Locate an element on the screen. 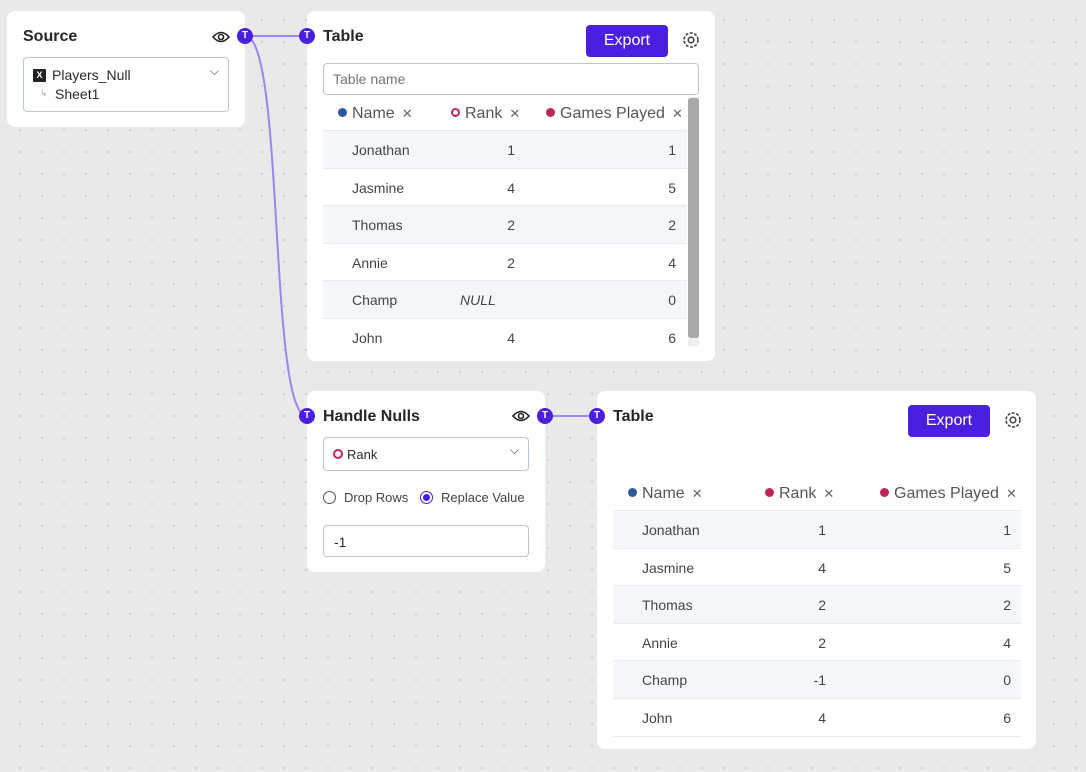 The width and height of the screenshot is (1086, 772). handle-nulls-output-port: T is located at coordinates (545, 416).